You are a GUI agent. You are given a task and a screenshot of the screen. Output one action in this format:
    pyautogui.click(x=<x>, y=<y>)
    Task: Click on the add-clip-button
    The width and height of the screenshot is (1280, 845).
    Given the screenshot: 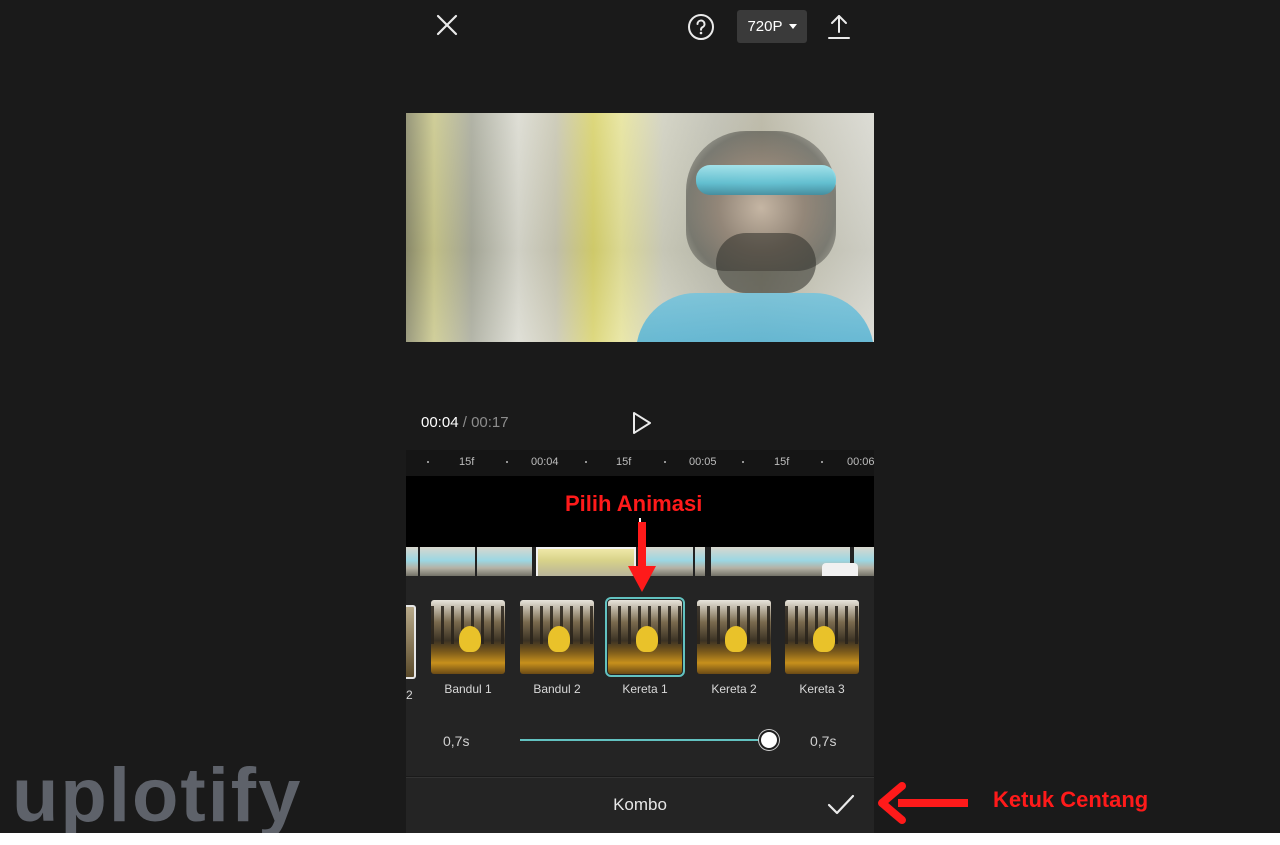 What is the action you would take?
    pyautogui.click(x=840, y=569)
    